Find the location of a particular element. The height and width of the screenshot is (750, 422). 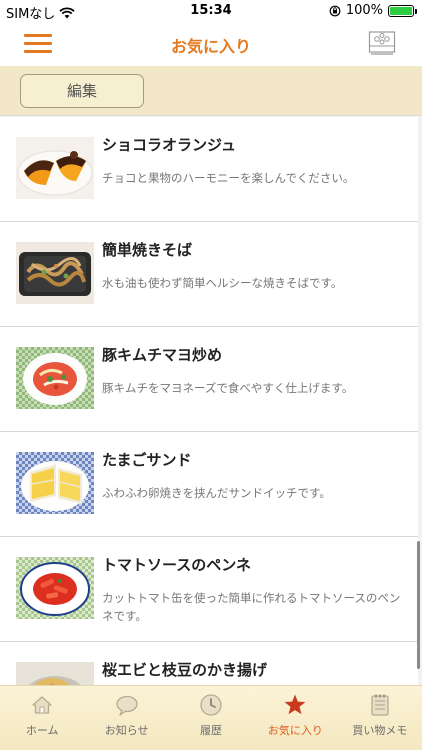

tab-favorites: お気に入り is located at coordinates (295, 718).